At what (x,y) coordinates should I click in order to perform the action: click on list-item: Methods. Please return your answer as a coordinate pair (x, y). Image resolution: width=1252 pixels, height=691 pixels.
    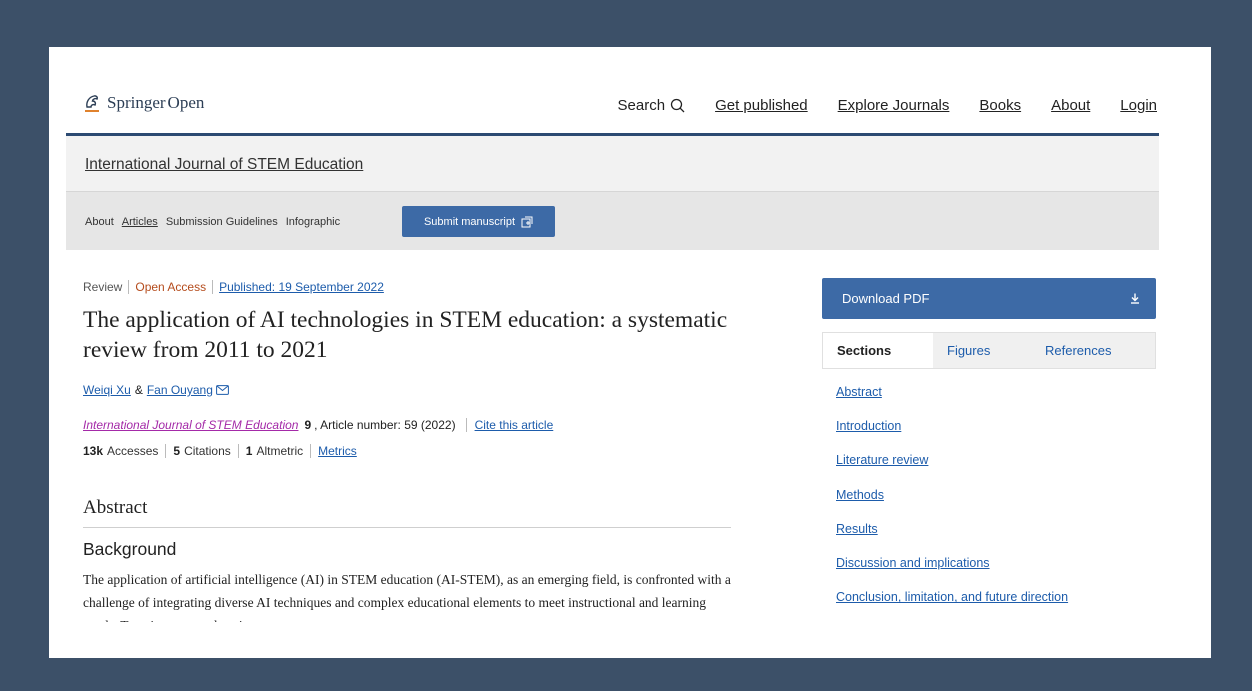
    Looking at the image, I should click on (952, 505).